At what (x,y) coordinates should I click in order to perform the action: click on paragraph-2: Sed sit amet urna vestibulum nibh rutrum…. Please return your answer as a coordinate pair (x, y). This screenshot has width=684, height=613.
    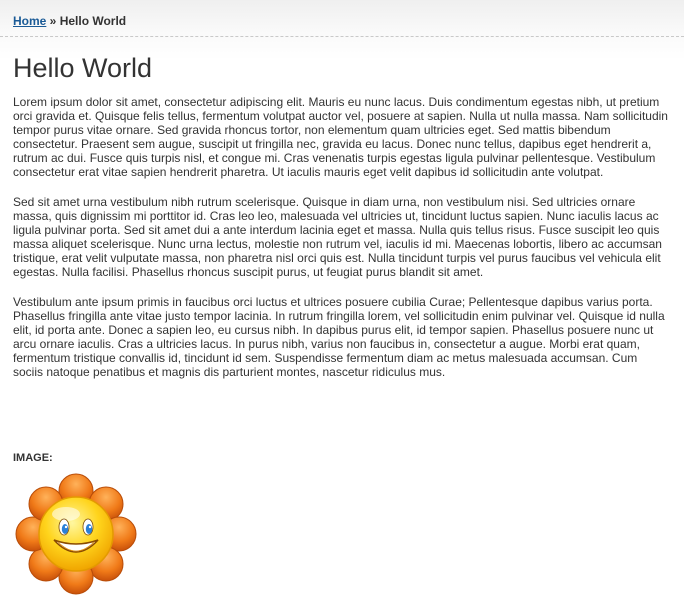
    Looking at the image, I should click on (337, 237).